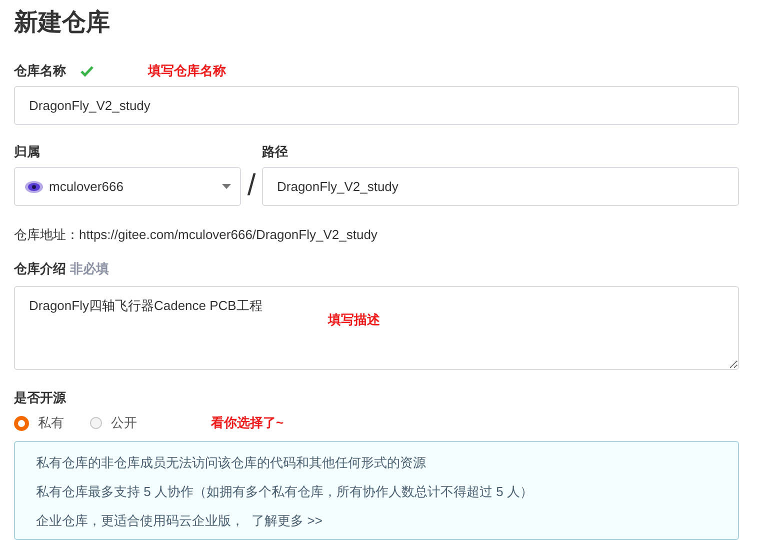 This screenshot has width=767, height=550. What do you see at coordinates (354, 320) in the screenshot?
I see `annotation-text: 填写描述` at bounding box center [354, 320].